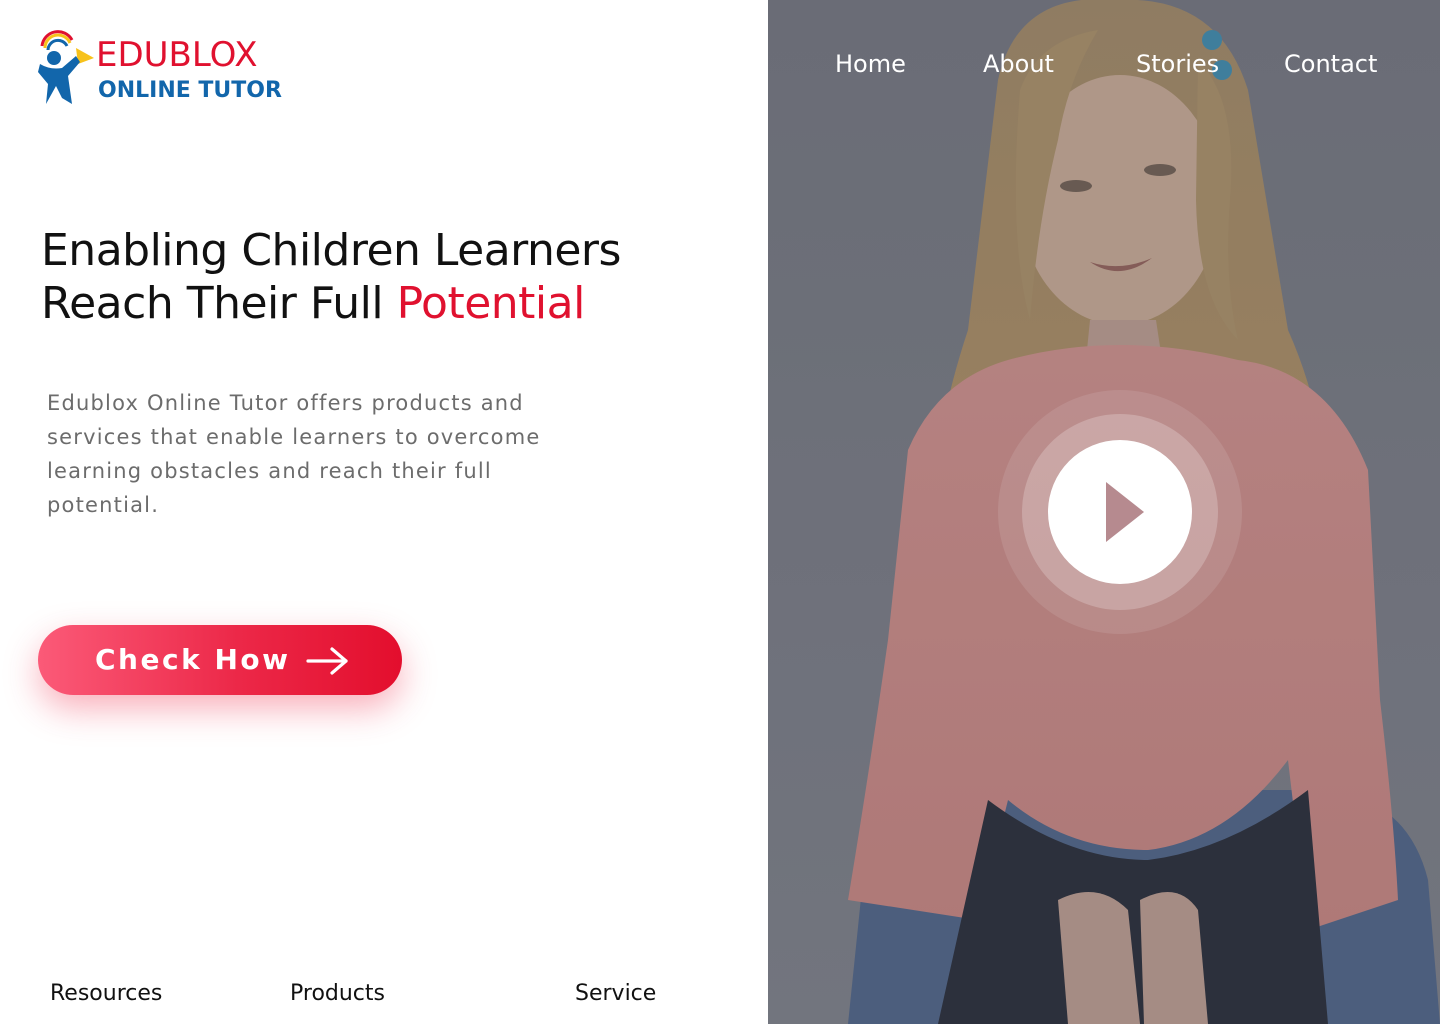  Describe the element at coordinates (219, 303) in the screenshot. I see `headline-line-2-prefix: Reach Their Full` at that location.